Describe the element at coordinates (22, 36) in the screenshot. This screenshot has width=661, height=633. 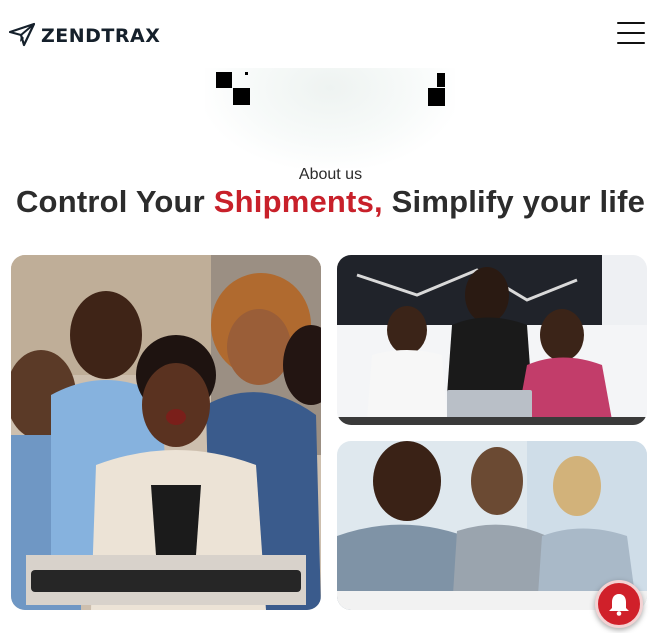
I see `paper-plane-icon` at that location.